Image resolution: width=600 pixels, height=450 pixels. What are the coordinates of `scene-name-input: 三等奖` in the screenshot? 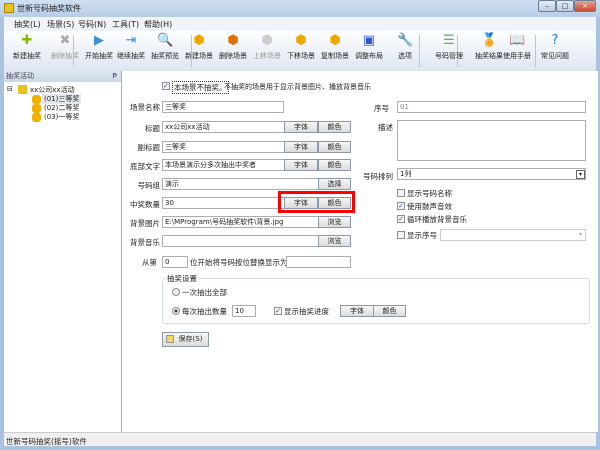 It's located at (223, 107).